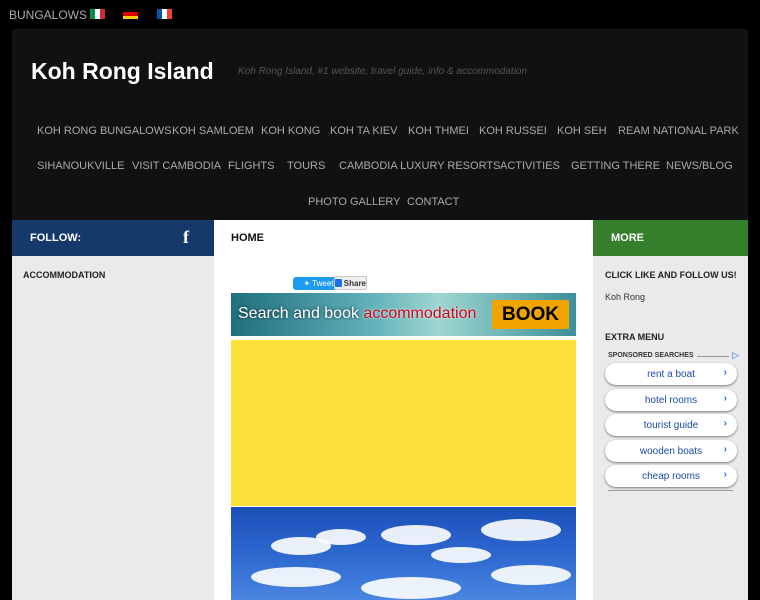 Image resolution: width=760 pixels, height=600 pixels. What do you see at coordinates (670, 238) in the screenshot?
I see `more-bar: MORE` at bounding box center [670, 238].